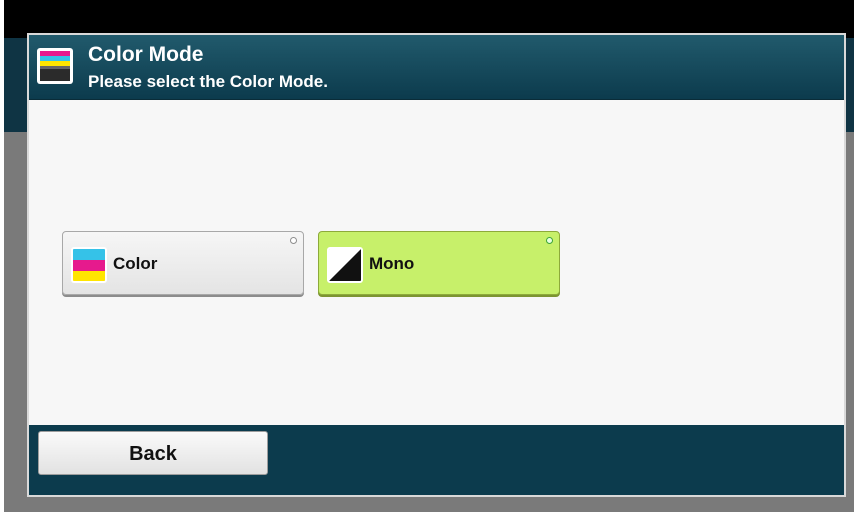 The width and height of the screenshot is (858, 516). I want to click on page-subtitle: Please select the Color Mode., so click(208, 81).